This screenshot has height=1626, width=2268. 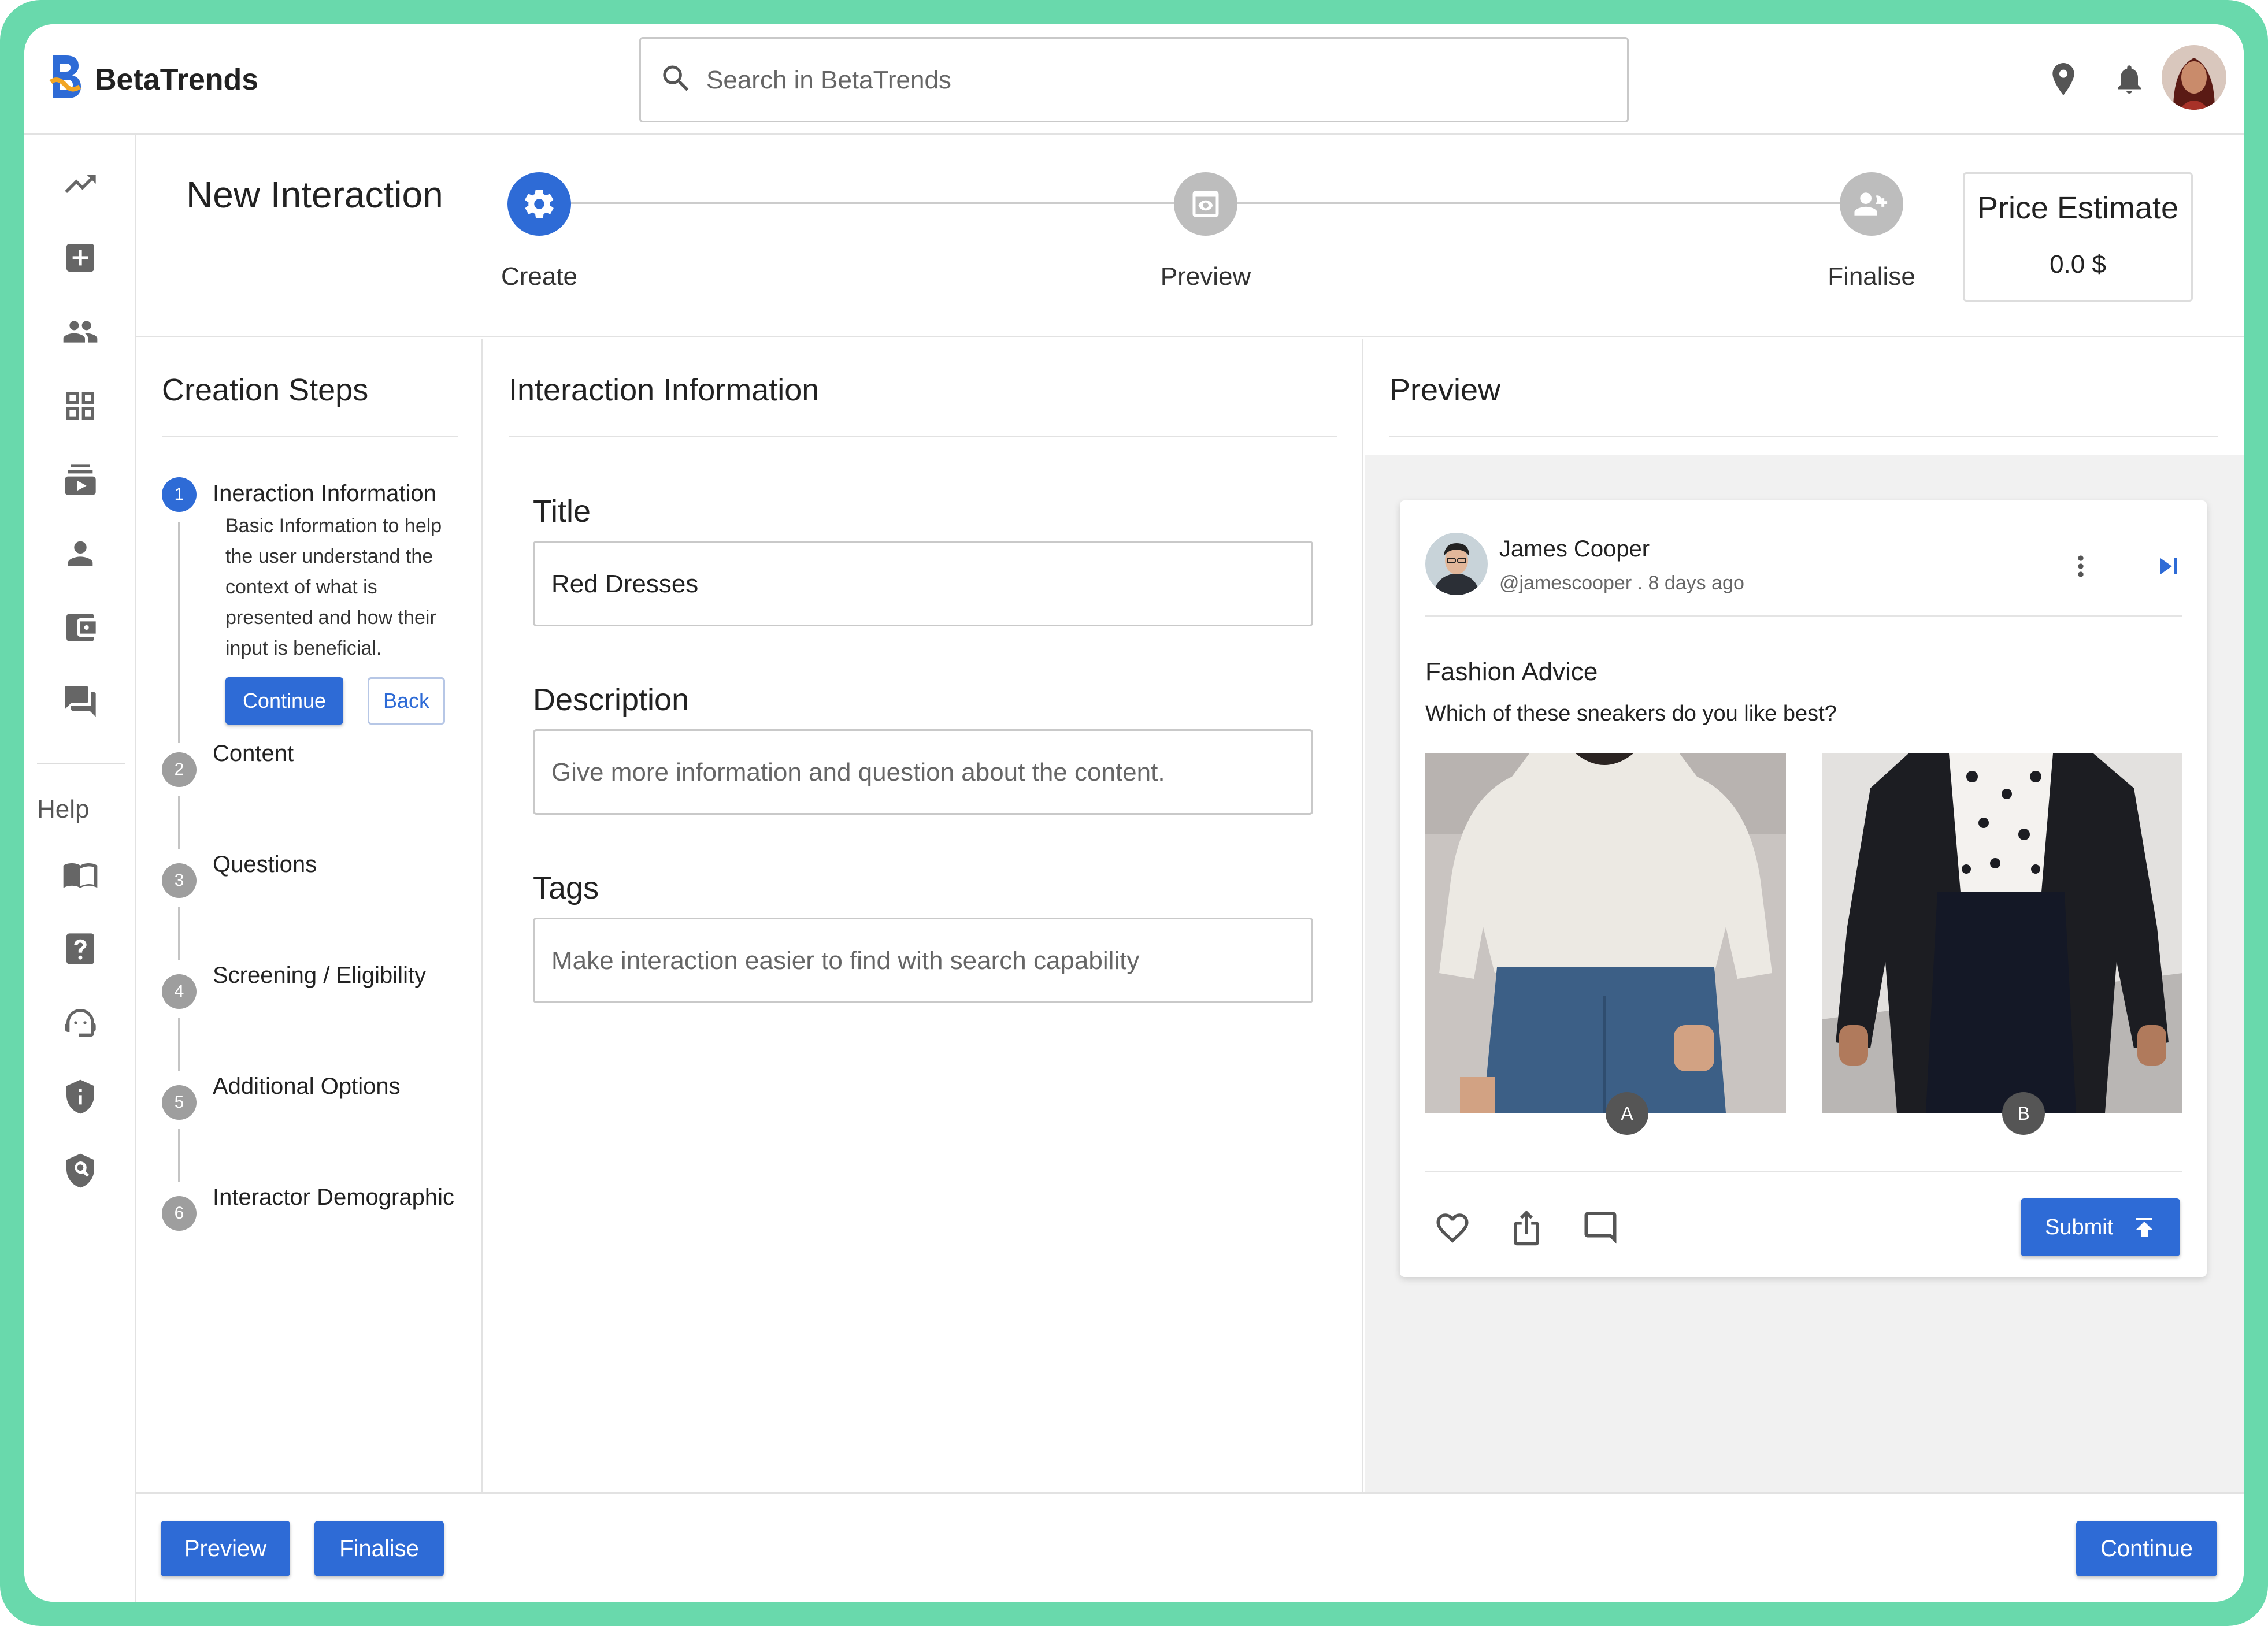 I want to click on stepper-preview, so click(x=1205, y=204).